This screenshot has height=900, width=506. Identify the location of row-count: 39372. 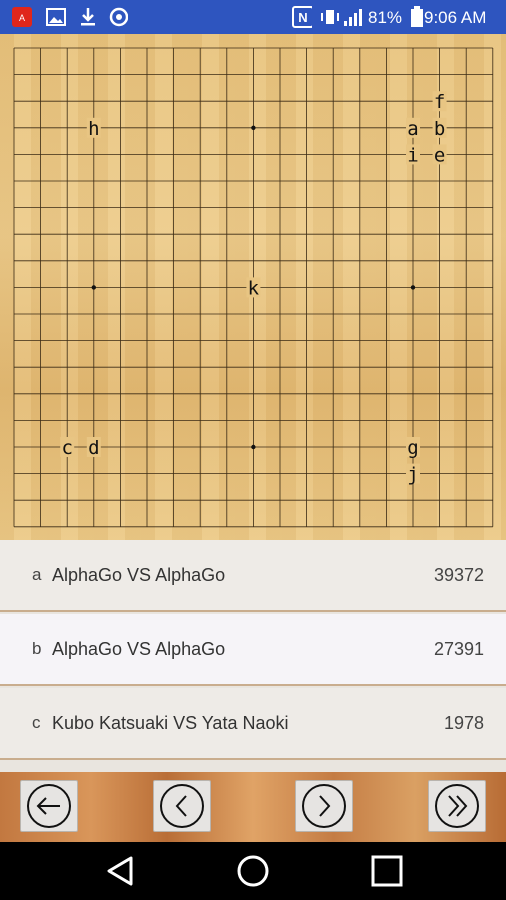
(458, 574).